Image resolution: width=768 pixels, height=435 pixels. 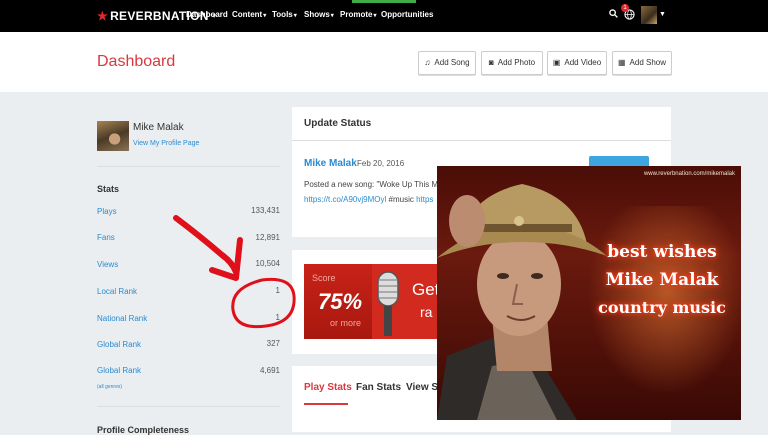 What do you see at coordinates (119, 344) in the screenshot?
I see `stat-label-global-rank: Global Rank` at bounding box center [119, 344].